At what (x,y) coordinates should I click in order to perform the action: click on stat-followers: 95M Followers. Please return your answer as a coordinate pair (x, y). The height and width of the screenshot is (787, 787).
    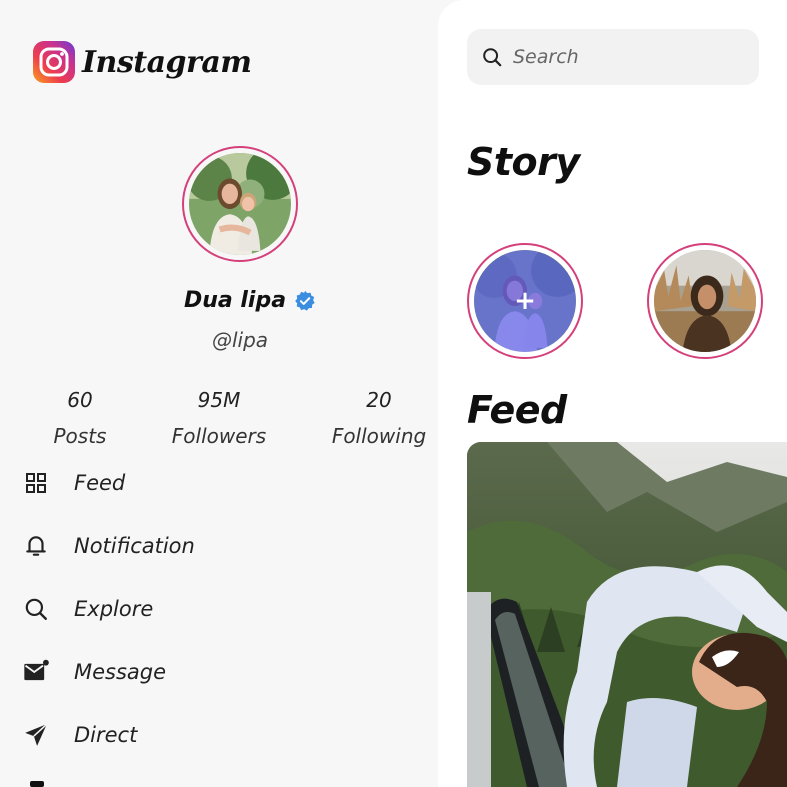
    Looking at the image, I should click on (219, 418).